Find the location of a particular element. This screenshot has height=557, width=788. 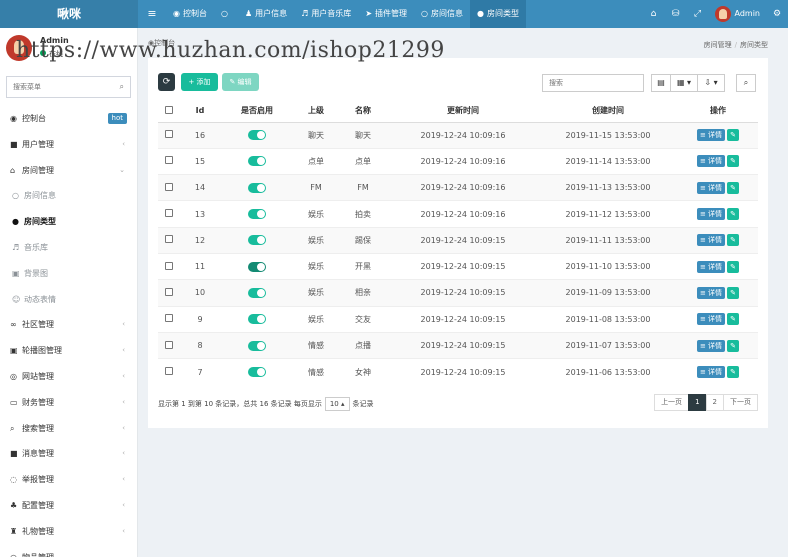

export-icon: ⇩ ▾ is located at coordinates (711, 83).